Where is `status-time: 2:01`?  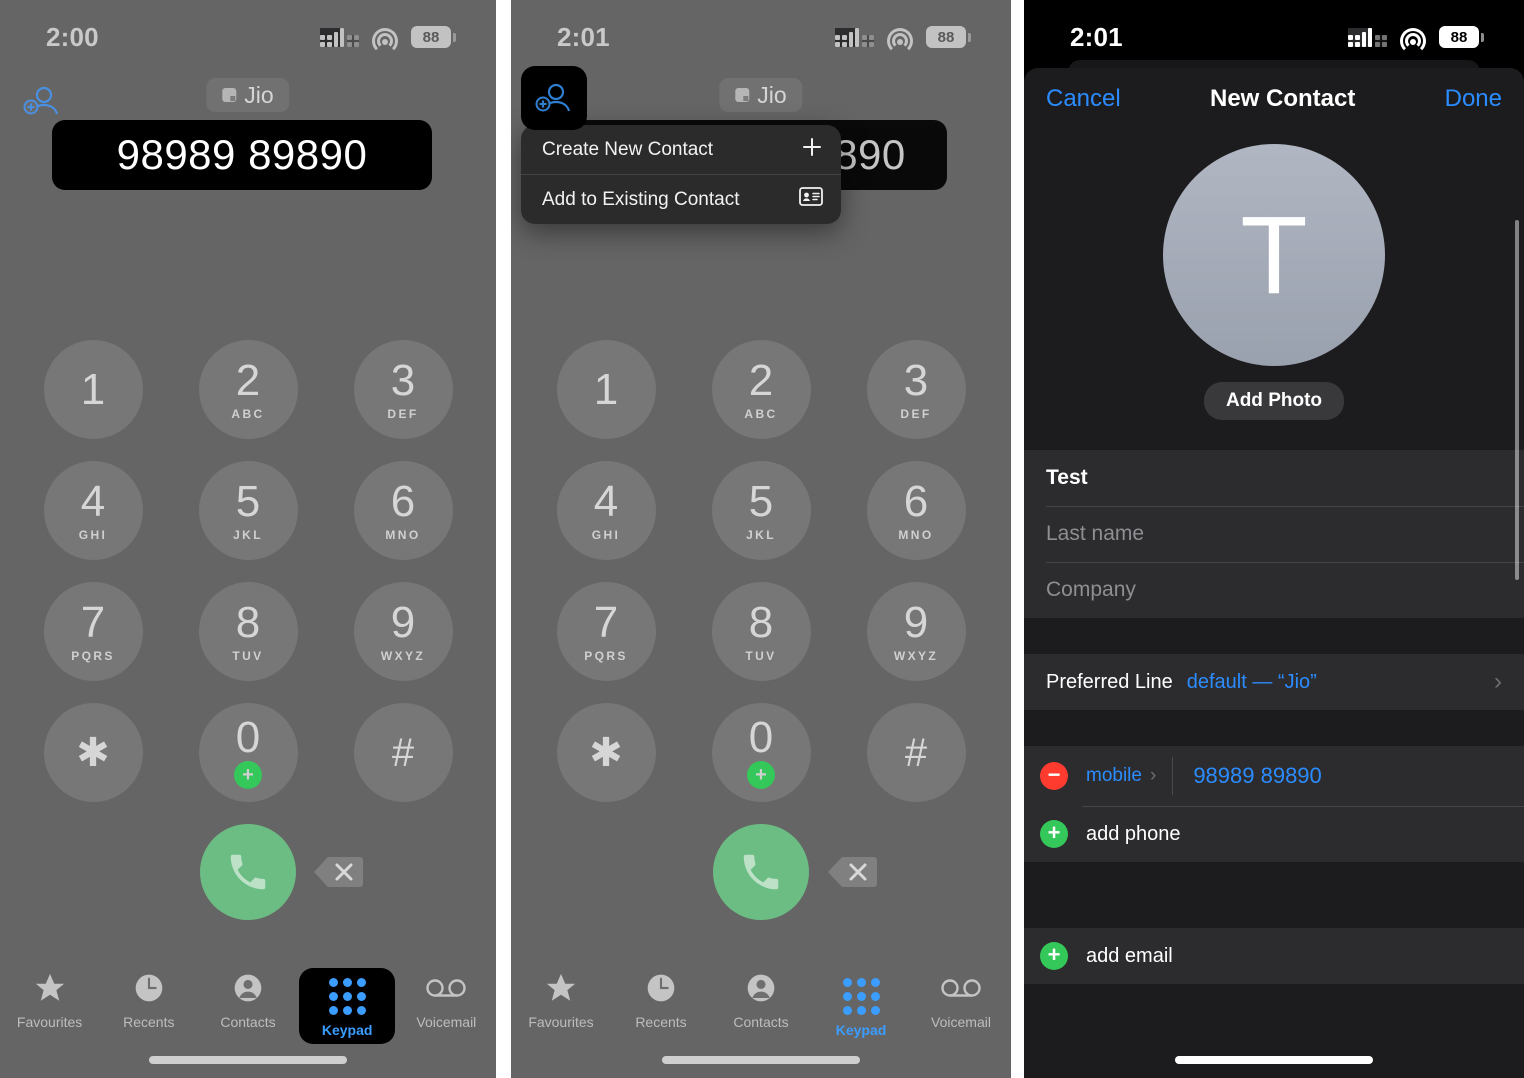
status-time: 2:01 is located at coordinates (1096, 36).